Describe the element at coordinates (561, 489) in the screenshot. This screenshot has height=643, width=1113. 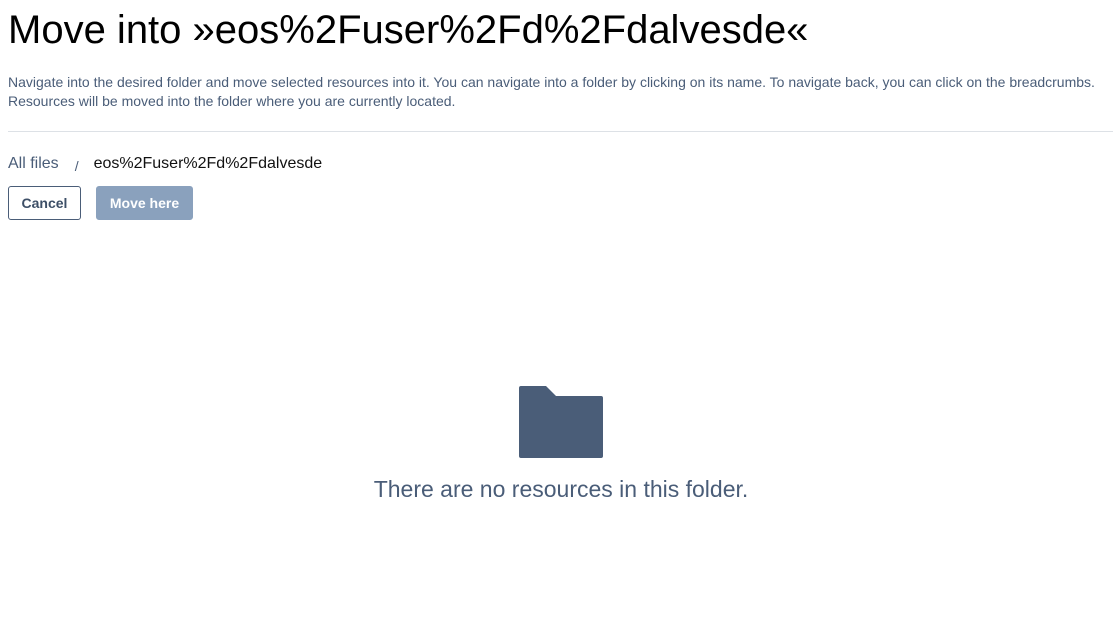
I see `empty-state-message: There are no resources in this folder.` at that location.